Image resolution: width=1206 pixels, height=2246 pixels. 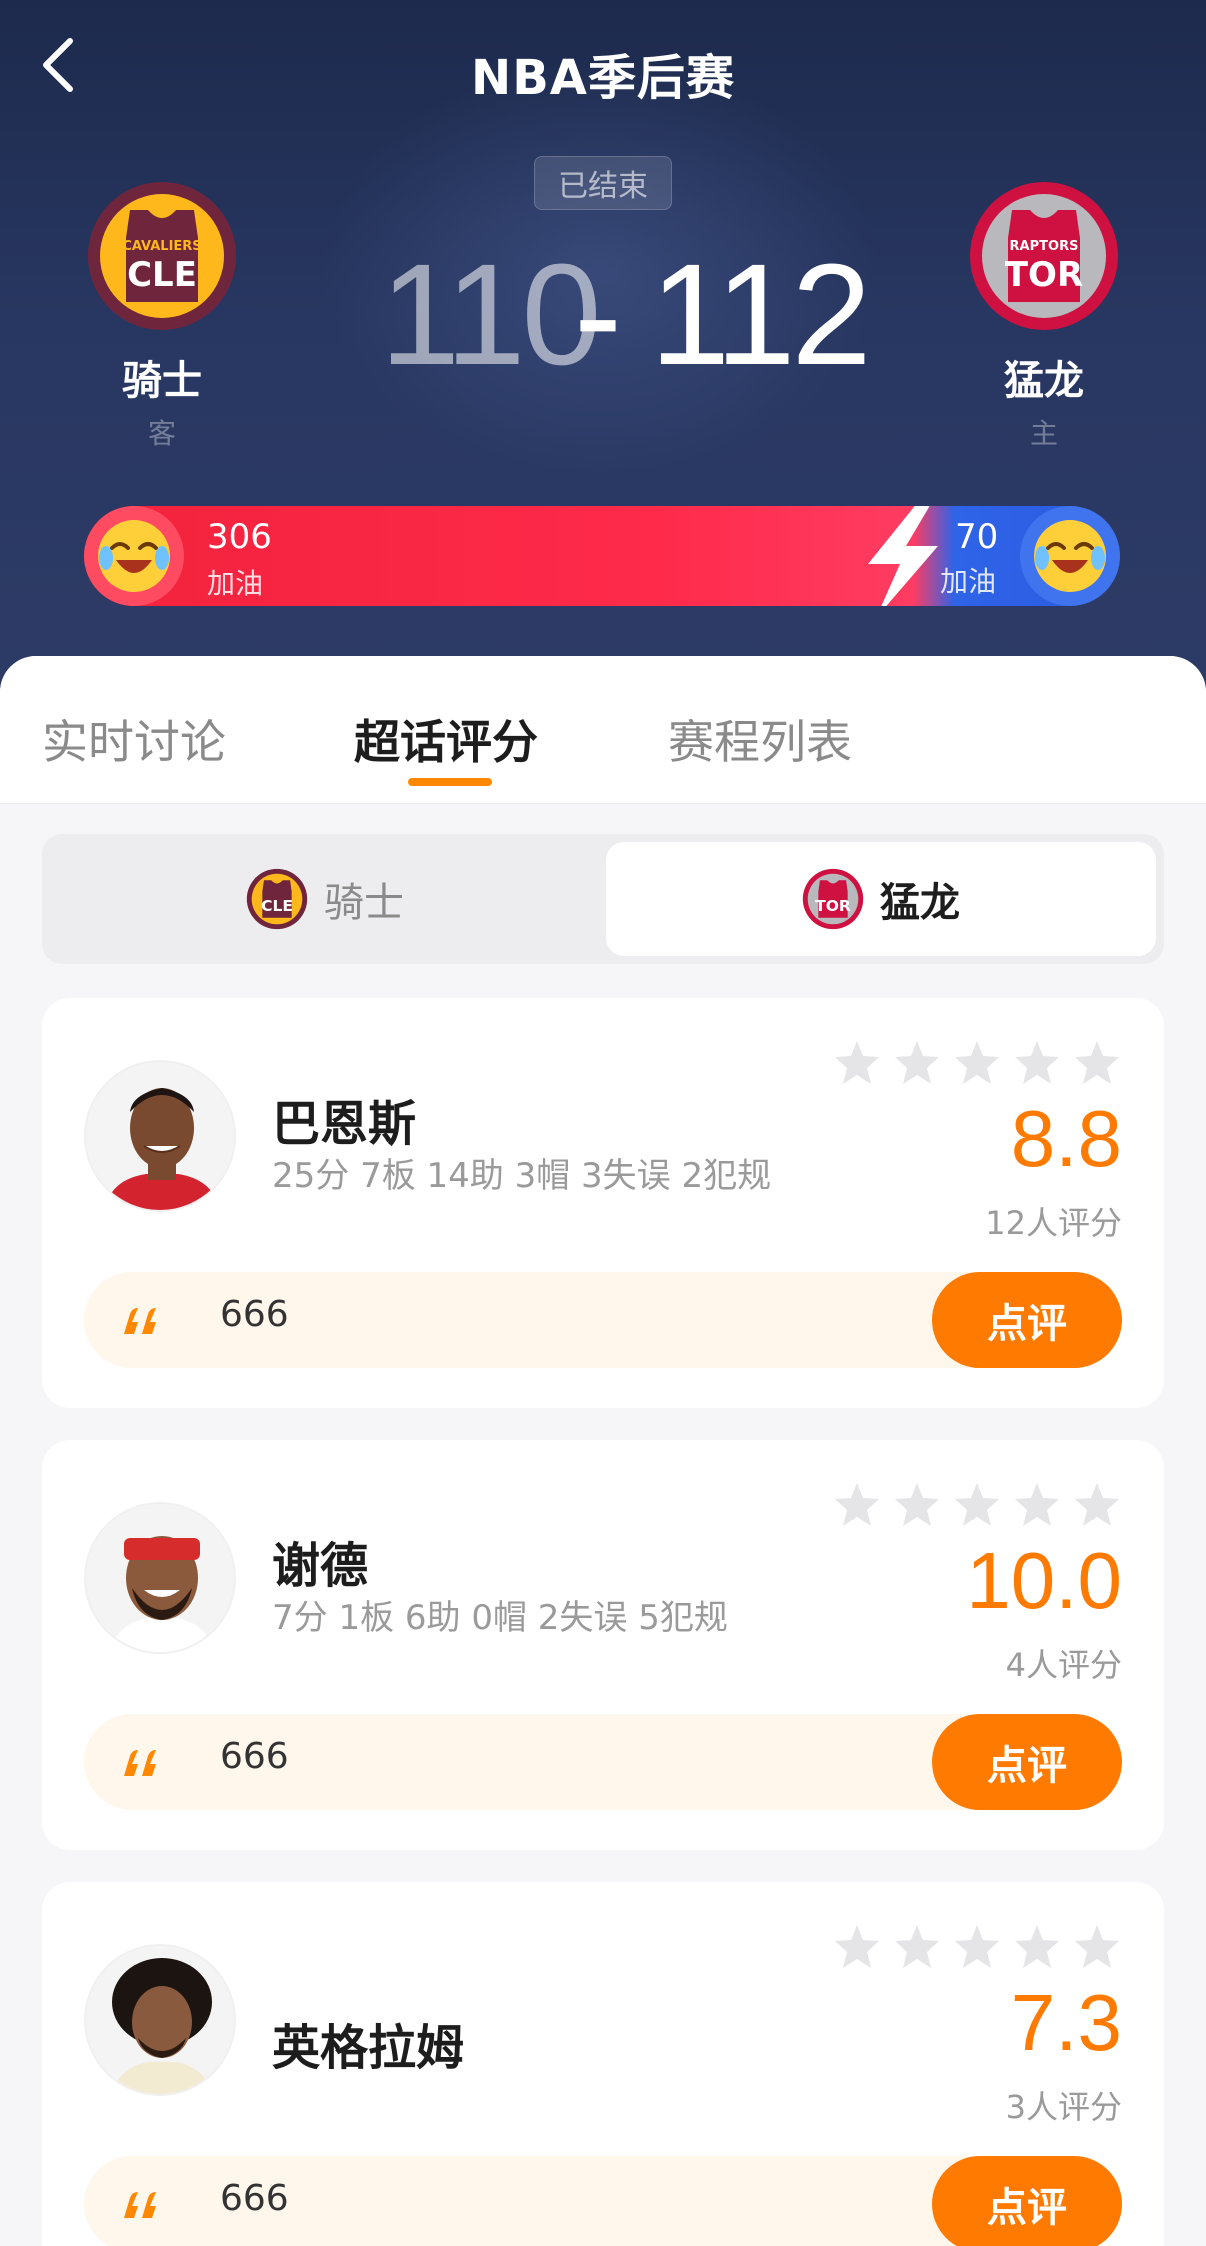 What do you see at coordinates (522, 1176) in the screenshot?
I see `player-stats: 25分 7板 14助 3帽 3失误 2犯规` at bounding box center [522, 1176].